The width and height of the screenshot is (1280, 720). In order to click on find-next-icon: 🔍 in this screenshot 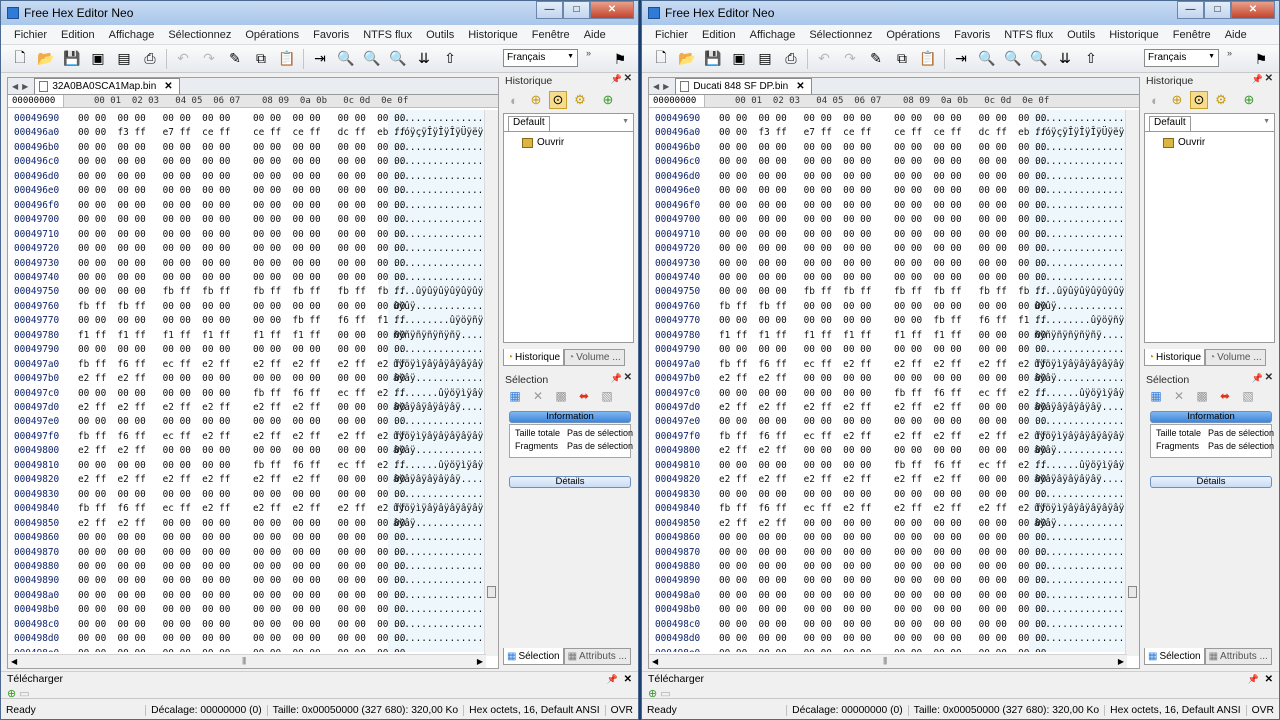, I will do `click(372, 59)`.